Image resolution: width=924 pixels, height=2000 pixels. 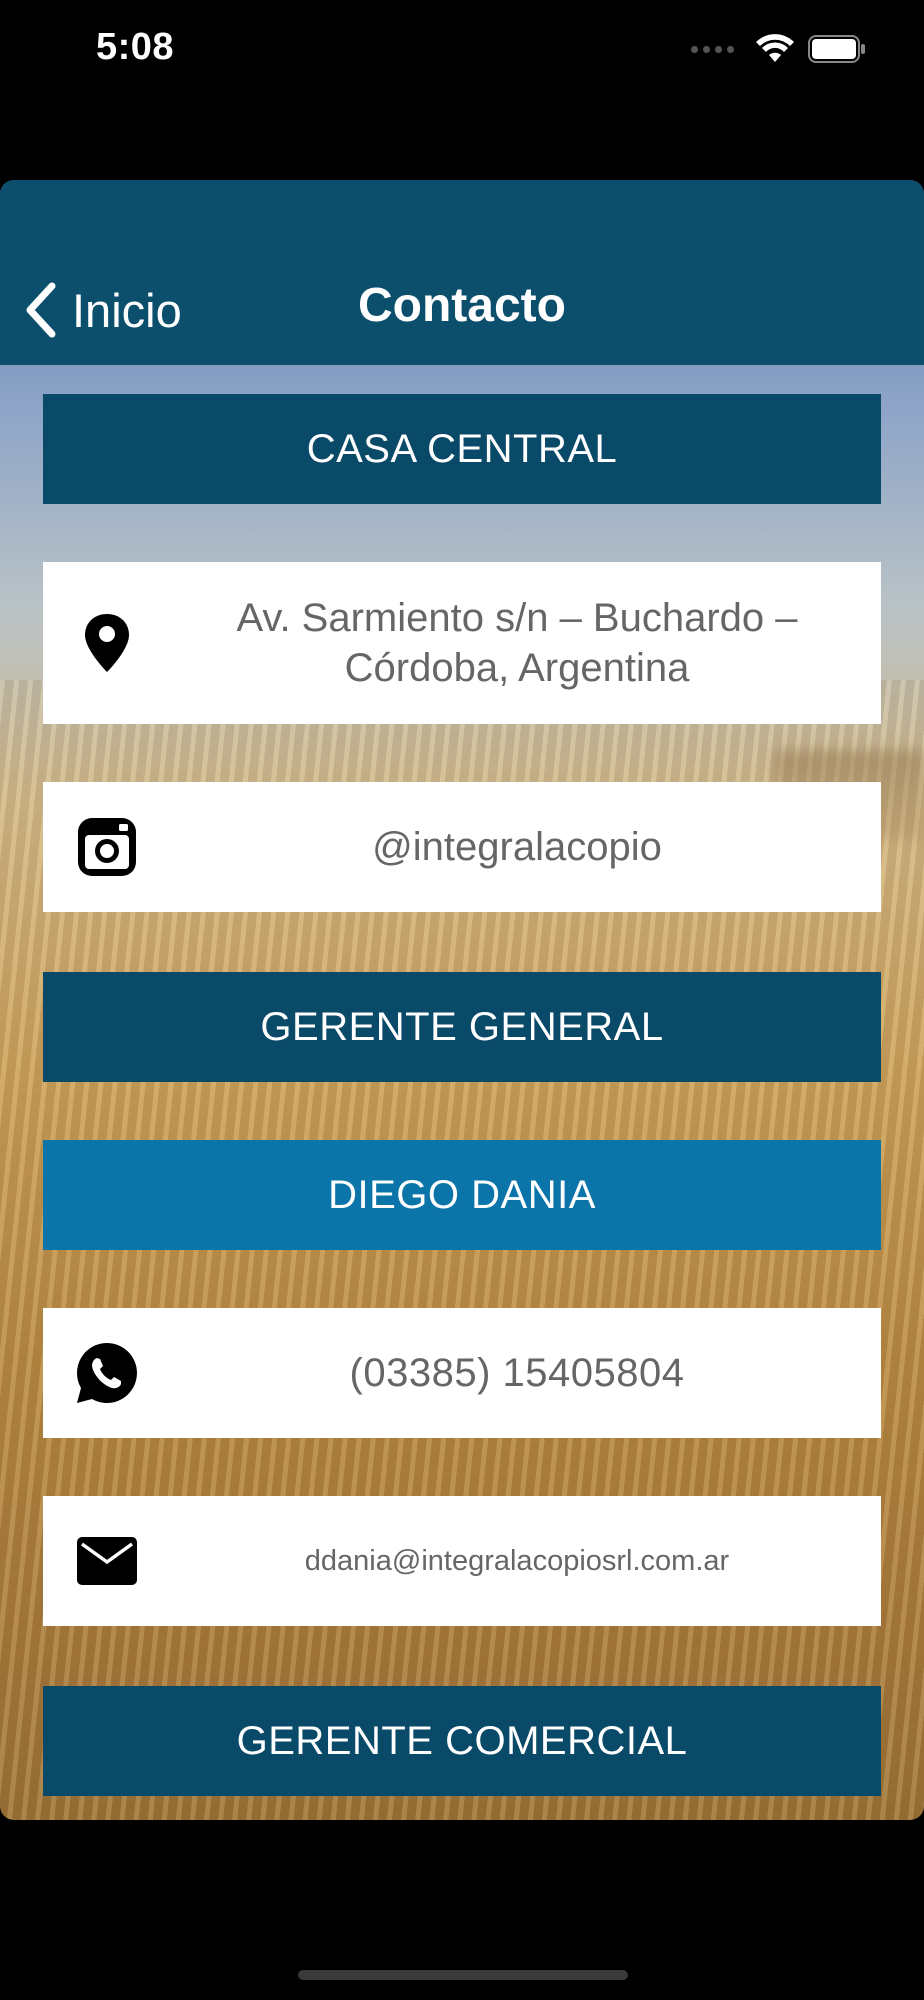 I want to click on gerente-general-name-row: DIEGO DANIA, so click(x=462, y=1195).